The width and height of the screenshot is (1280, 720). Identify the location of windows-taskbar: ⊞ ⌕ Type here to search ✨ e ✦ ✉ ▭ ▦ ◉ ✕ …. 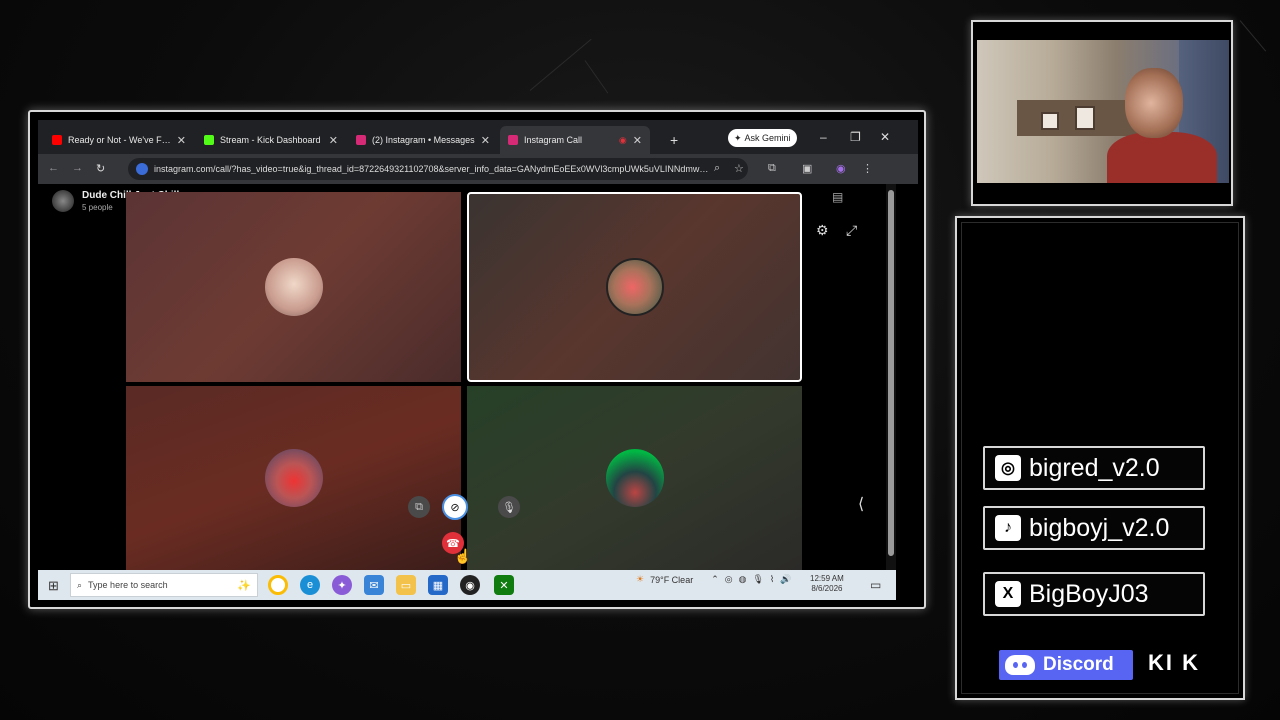
(467, 585).